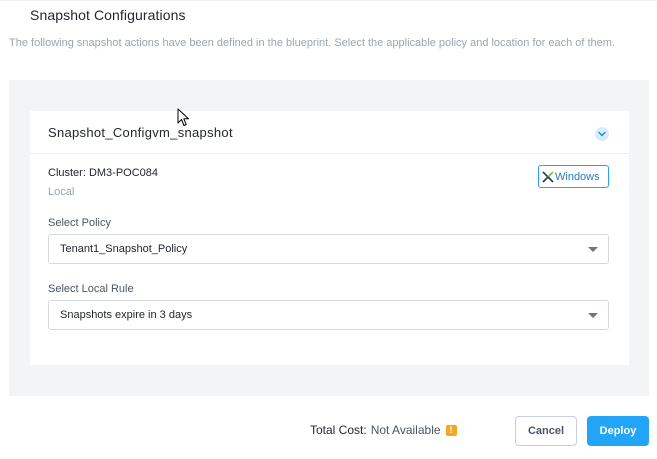  I want to click on total-cost-label: Total Cost:, so click(338, 430).